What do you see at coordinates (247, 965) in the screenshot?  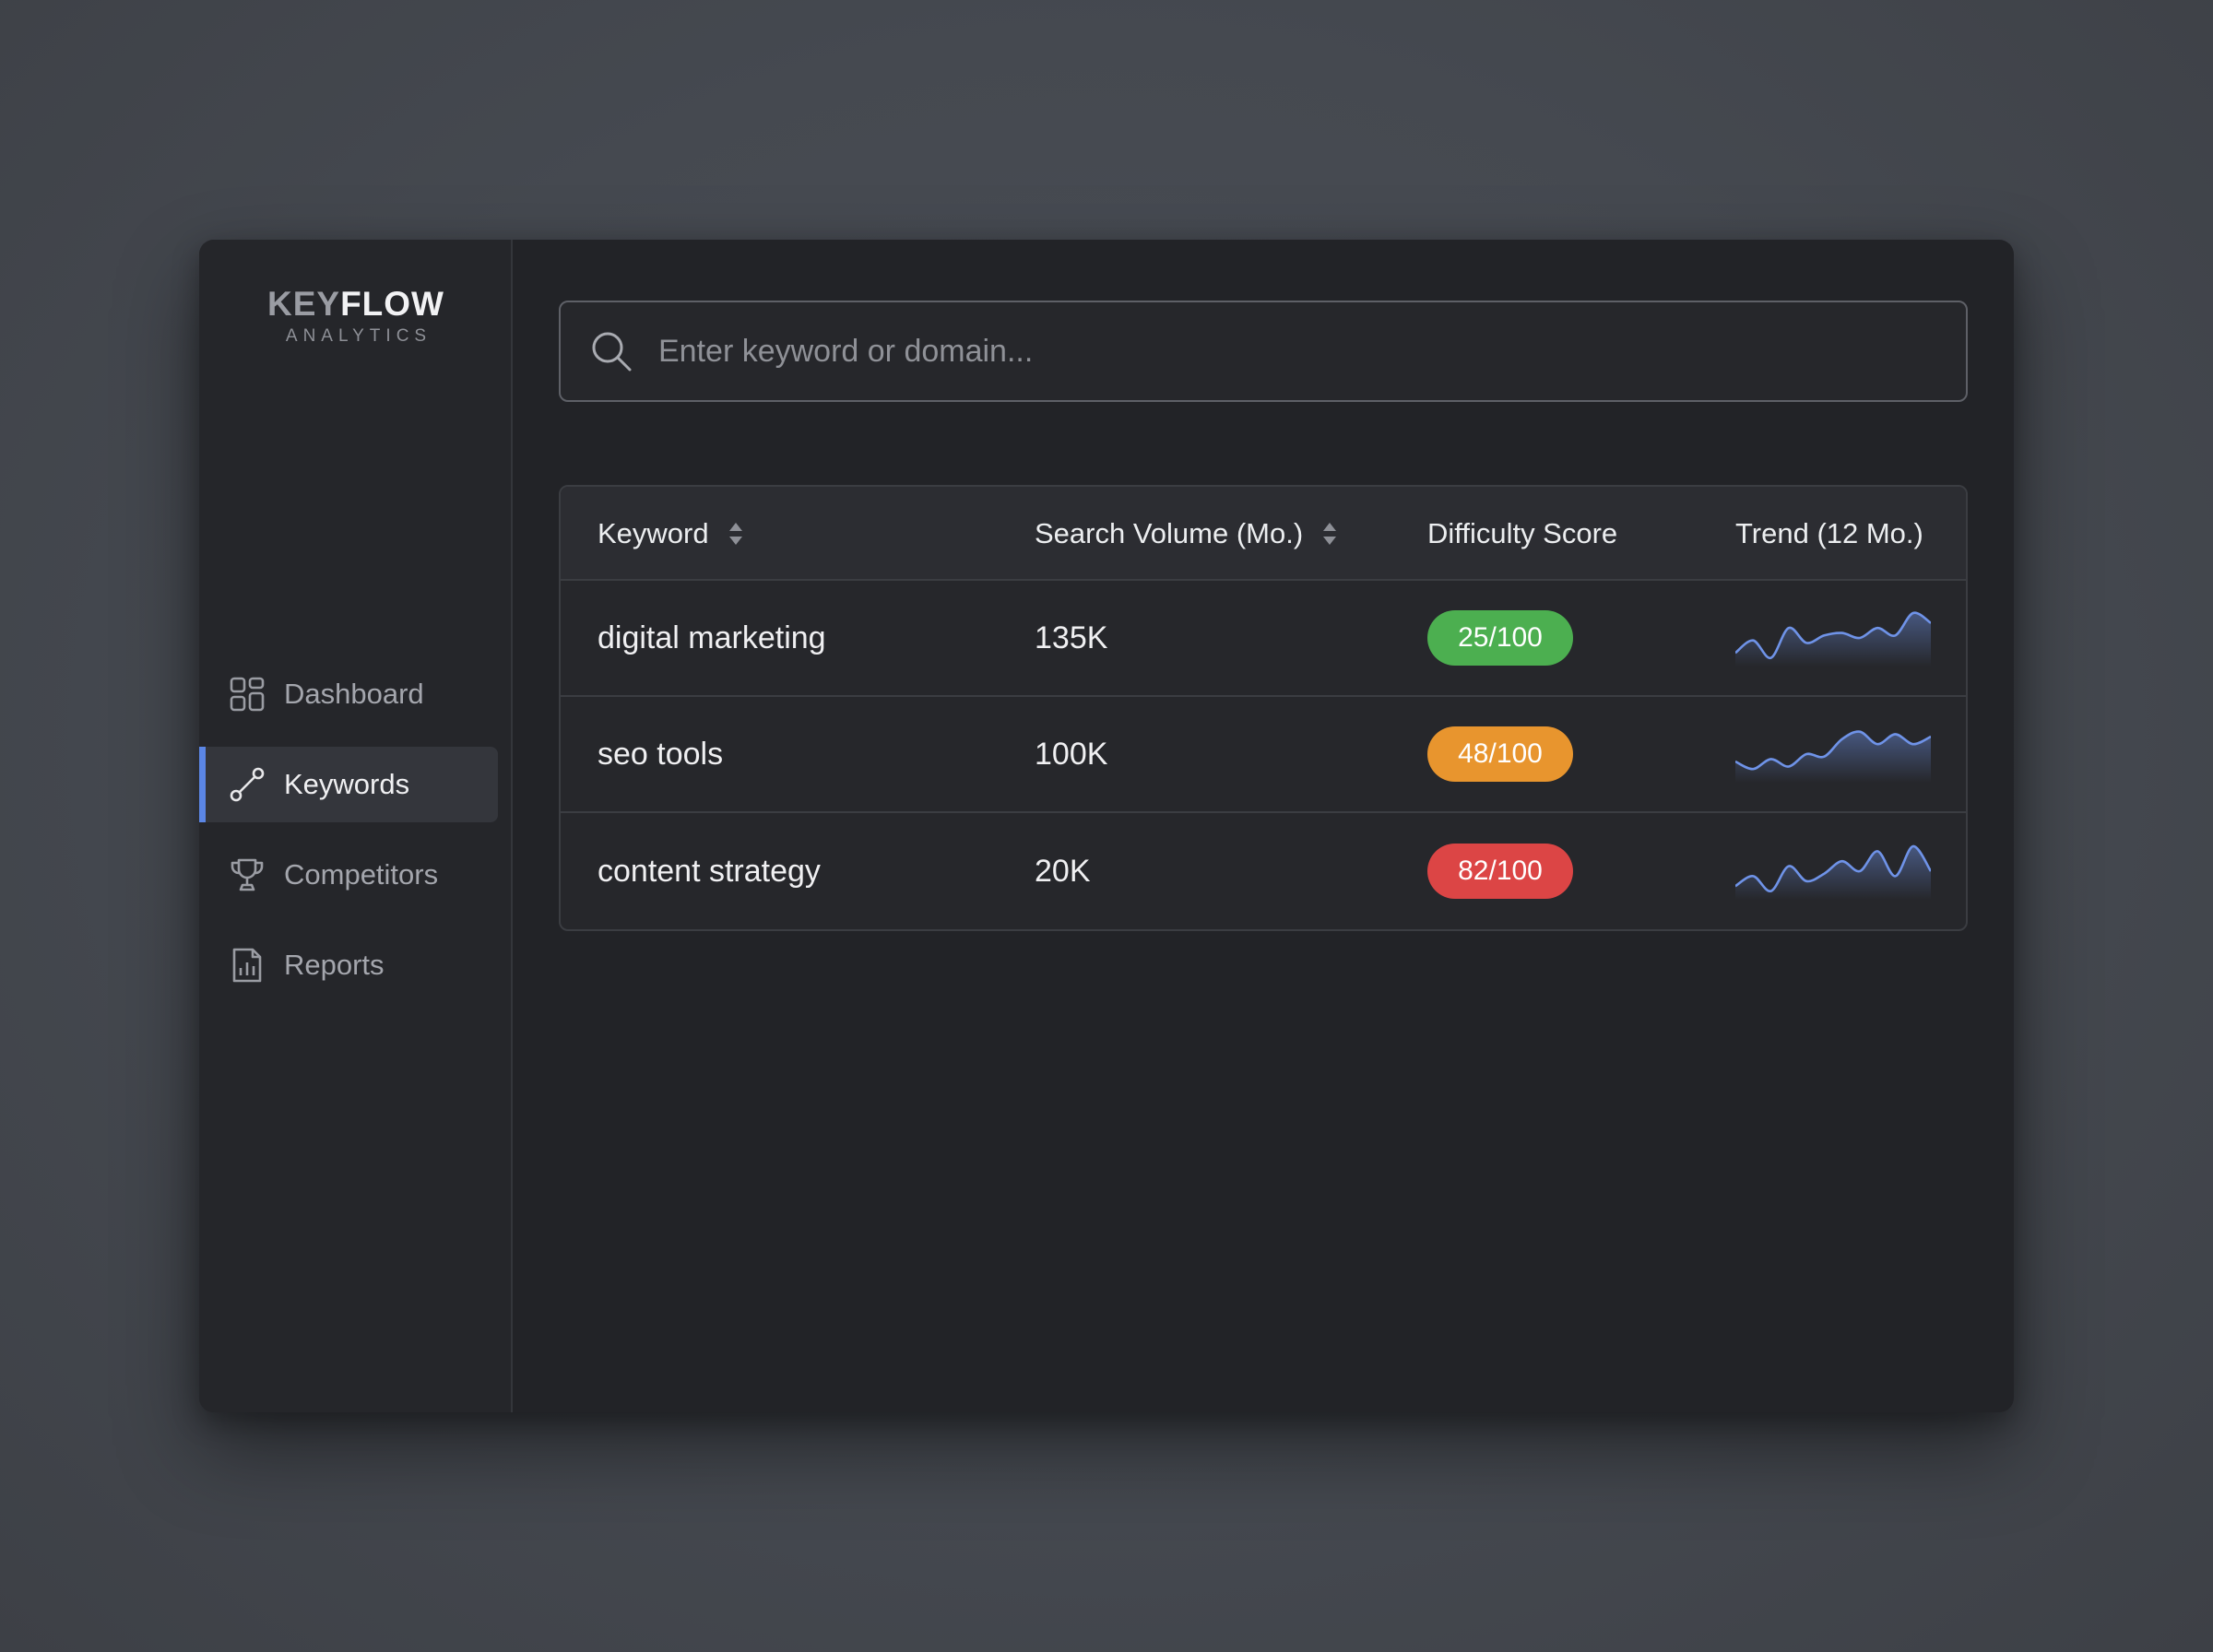 I see `reports-icon` at bounding box center [247, 965].